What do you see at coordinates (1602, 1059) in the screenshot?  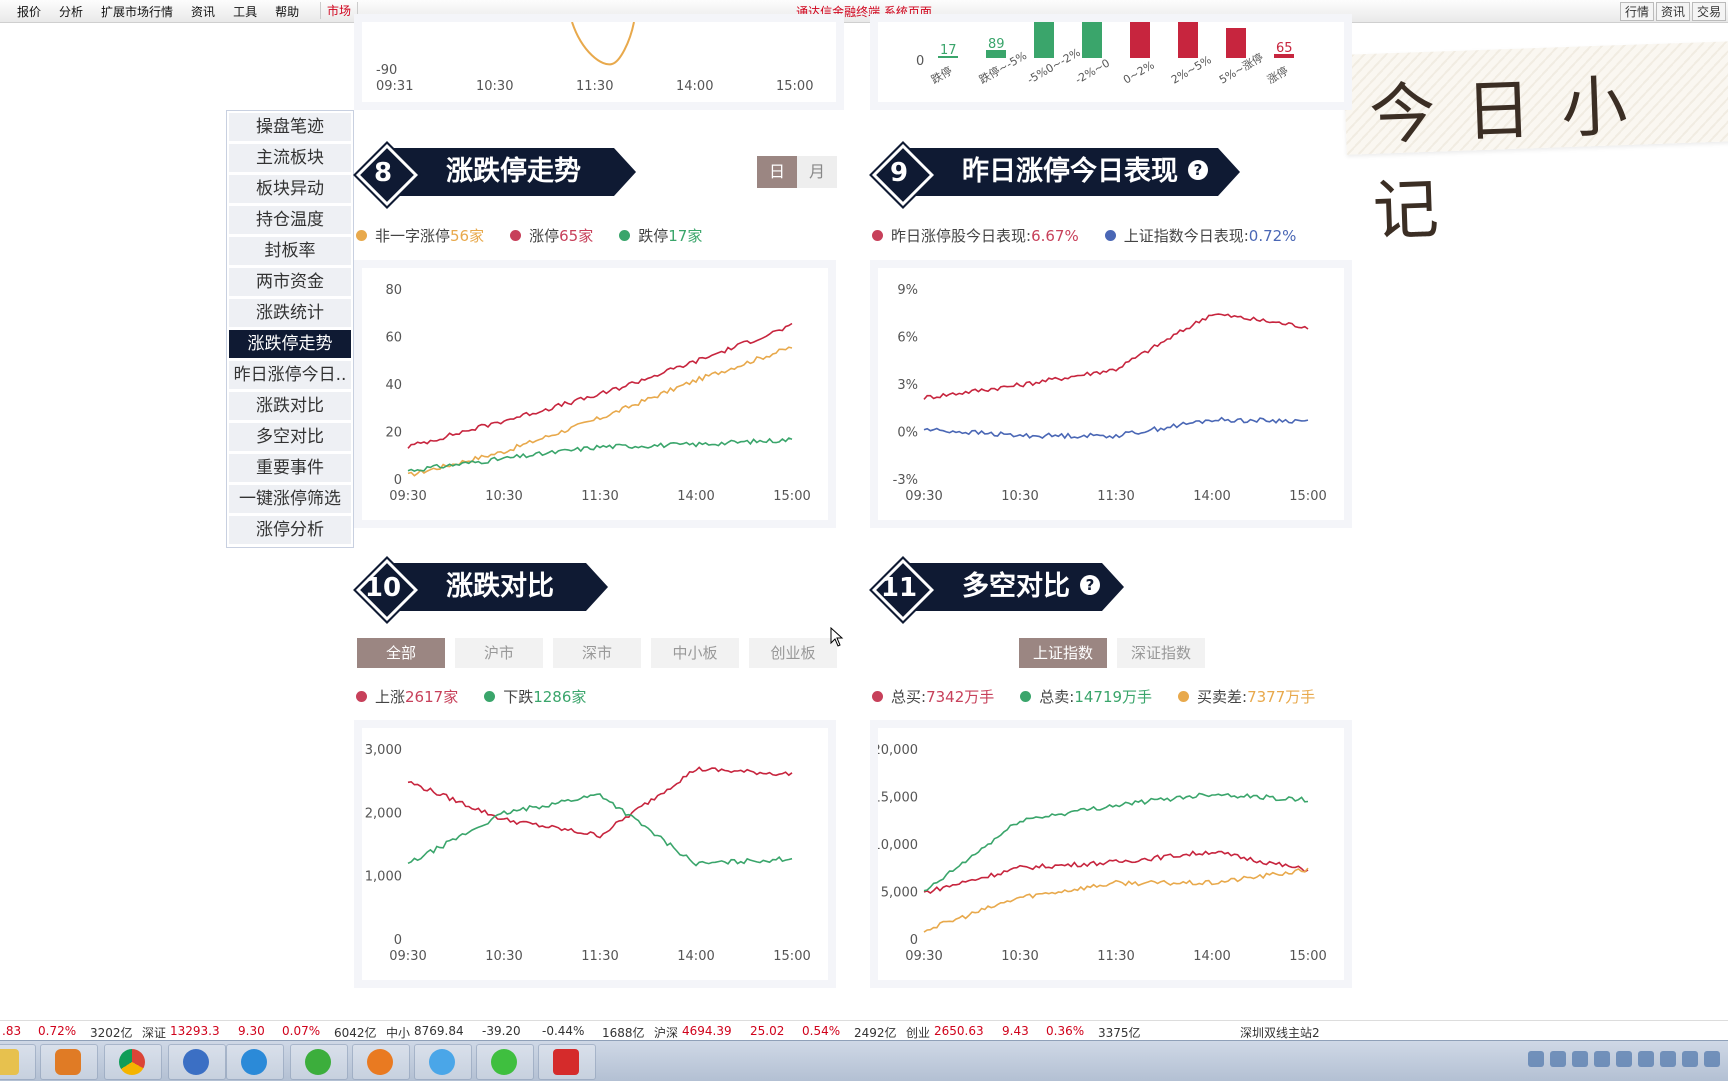 I see `tray-ie-icon` at bounding box center [1602, 1059].